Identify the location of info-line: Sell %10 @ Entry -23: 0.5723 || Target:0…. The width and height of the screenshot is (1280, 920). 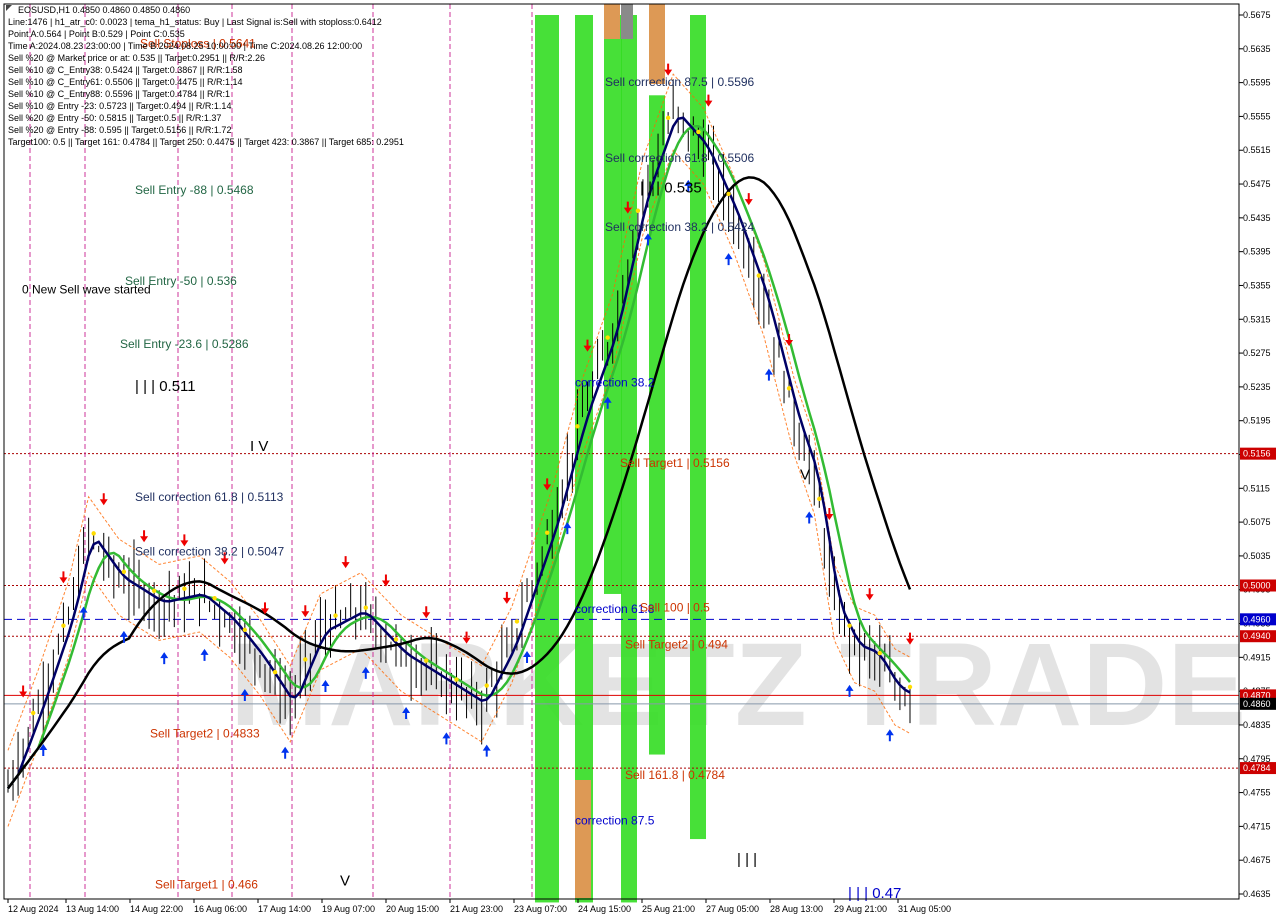
(119, 106).